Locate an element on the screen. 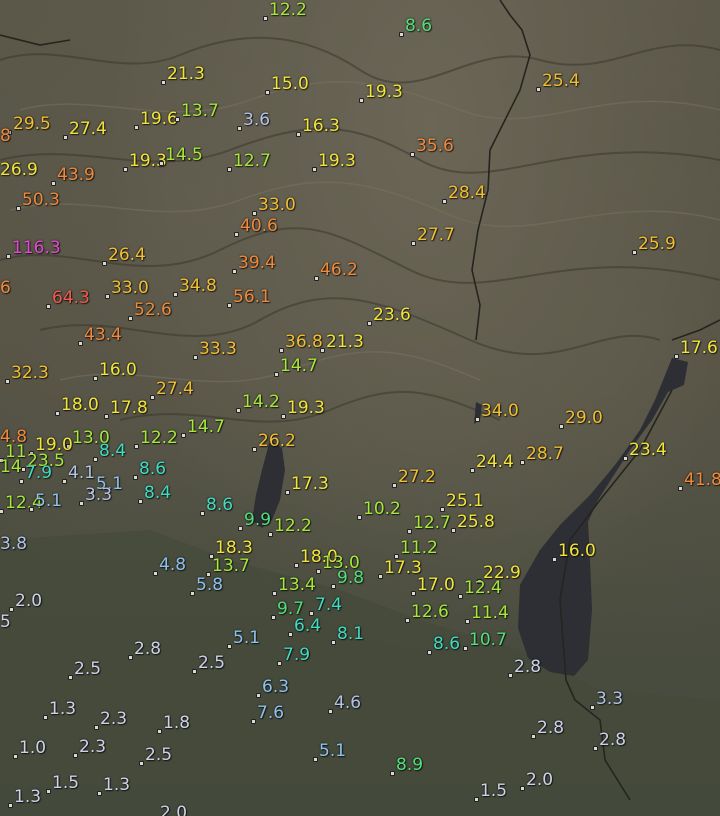 This screenshot has width=720, height=816. station-value: 3.3 is located at coordinates (99, 495).